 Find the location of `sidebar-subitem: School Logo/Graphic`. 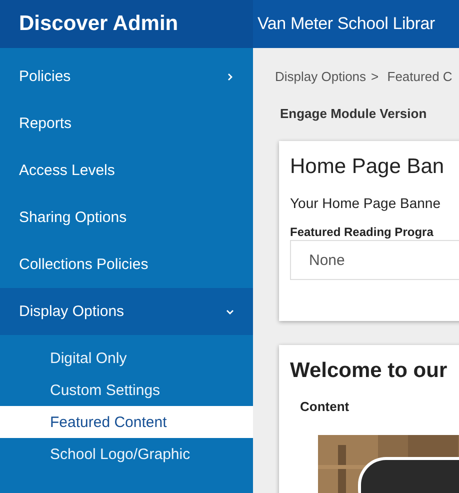

sidebar-subitem: School Logo/Graphic is located at coordinates (126, 454).